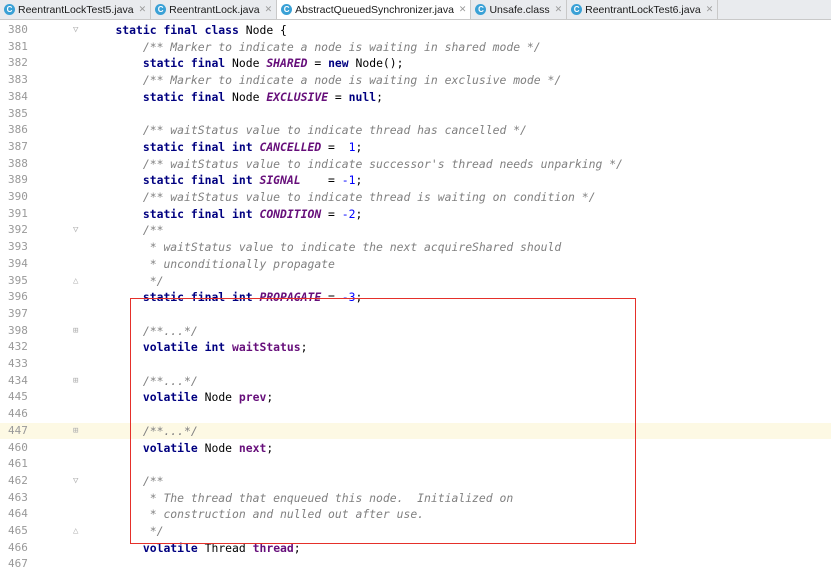 The image size is (831, 569). What do you see at coordinates (18, 447) in the screenshot?
I see `line-number: 460` at bounding box center [18, 447].